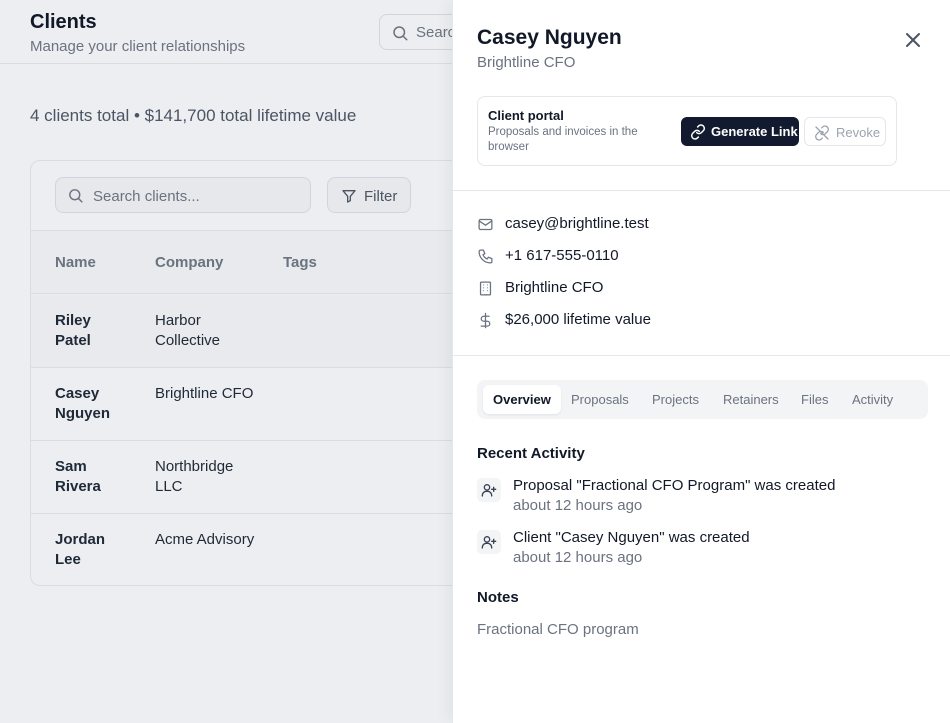 The width and height of the screenshot is (950, 723). Describe the element at coordinates (578, 319) in the screenshot. I see `client-lifetime-value: $26,000 lifetime value` at that location.